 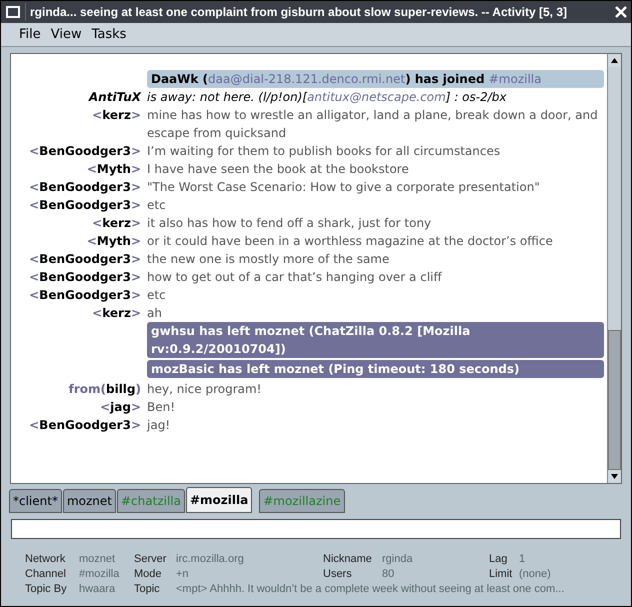 I want to click on message-text: jag!, so click(x=159, y=425).